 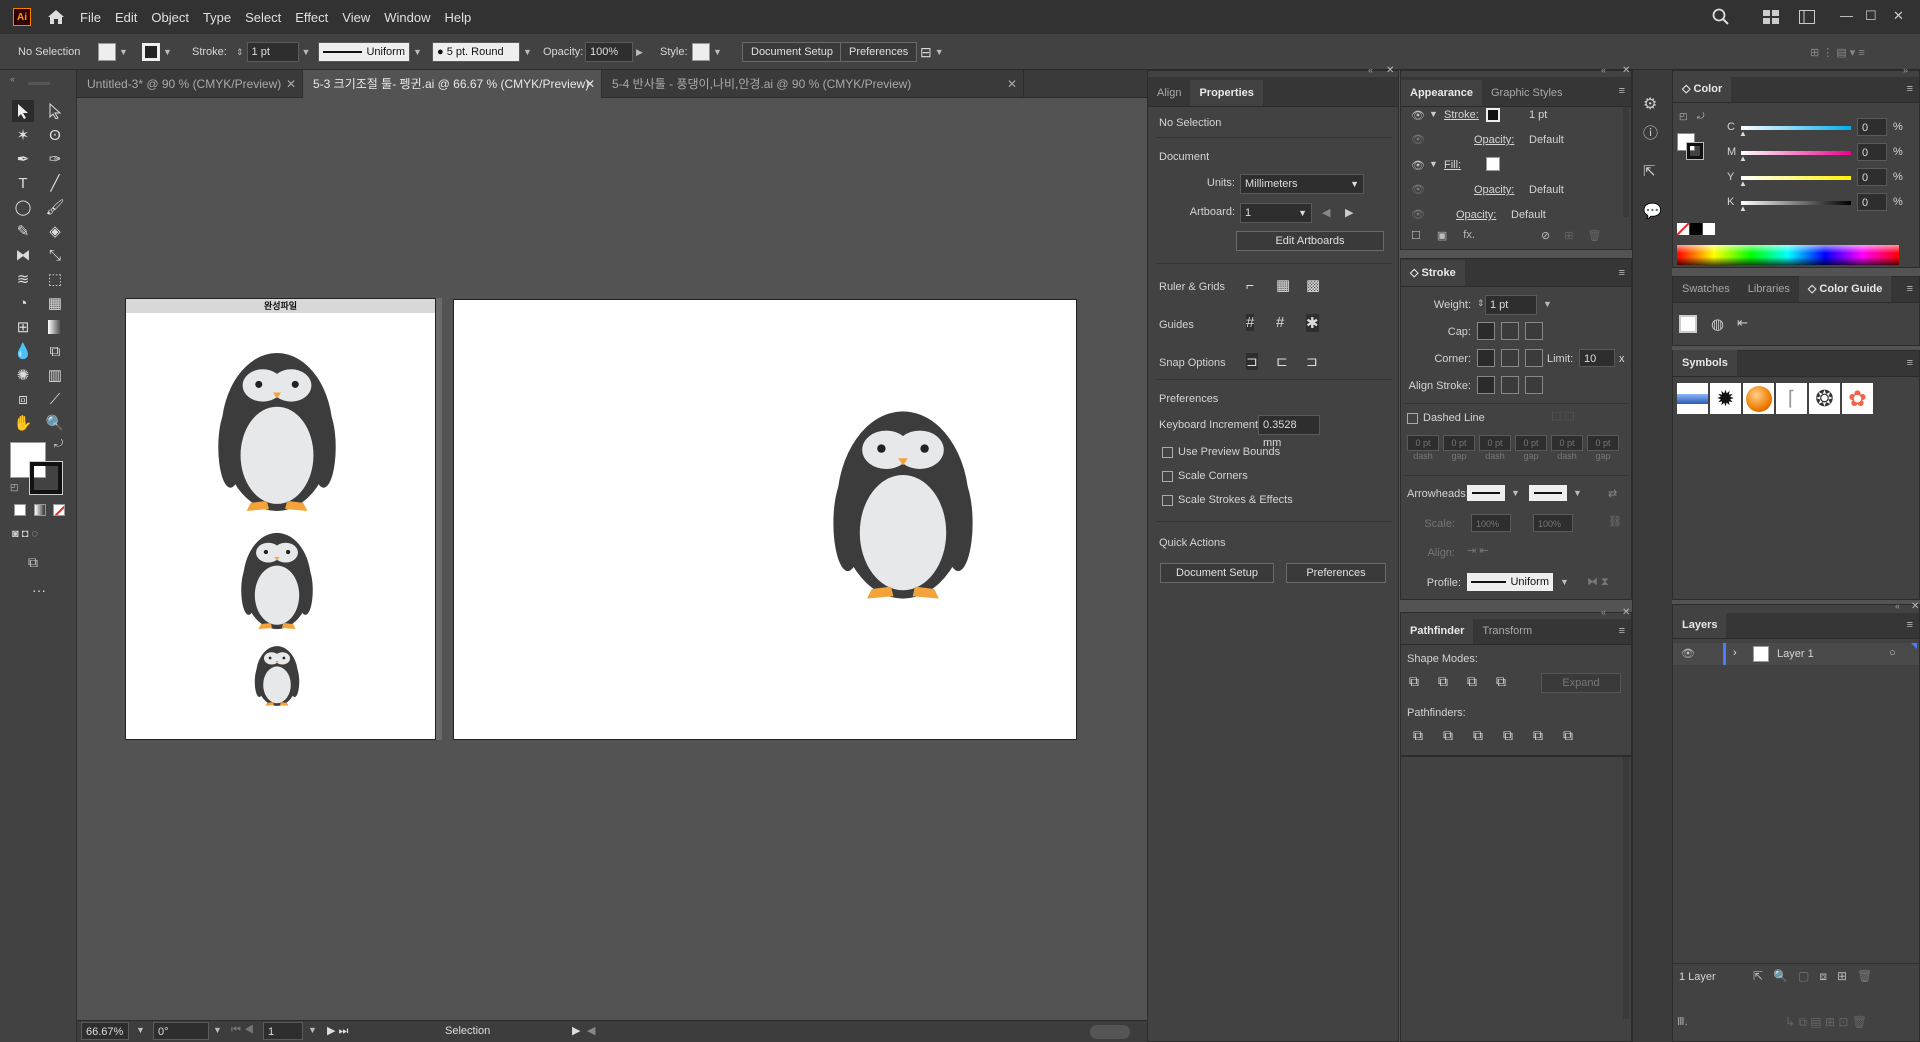 What do you see at coordinates (1276, 213) in the screenshot?
I see `artboard-select: 1 ▼` at bounding box center [1276, 213].